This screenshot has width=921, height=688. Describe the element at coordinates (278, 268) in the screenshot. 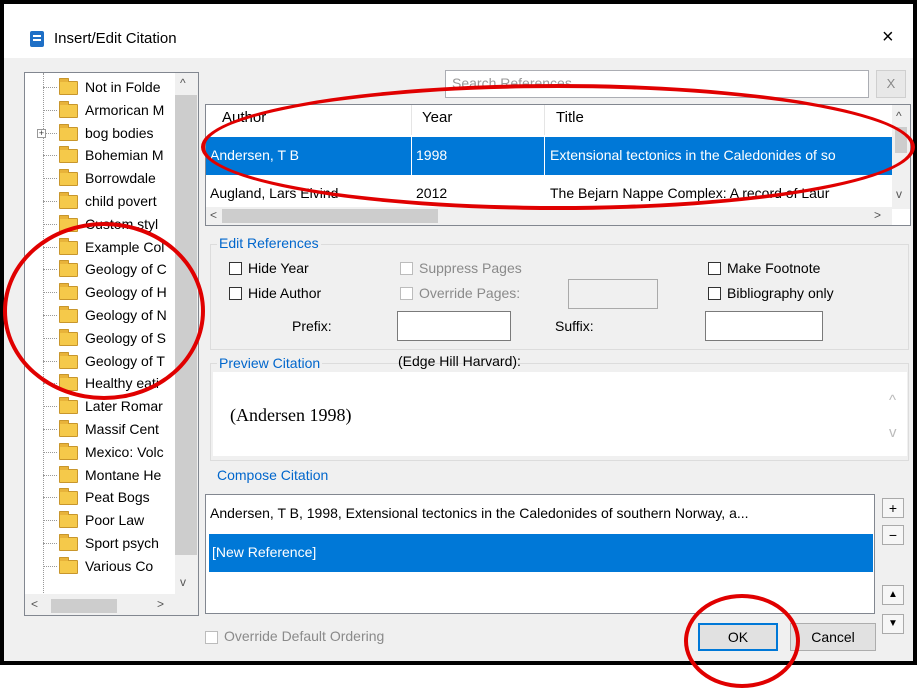

I see `hide-year-label: Hide Year` at that location.